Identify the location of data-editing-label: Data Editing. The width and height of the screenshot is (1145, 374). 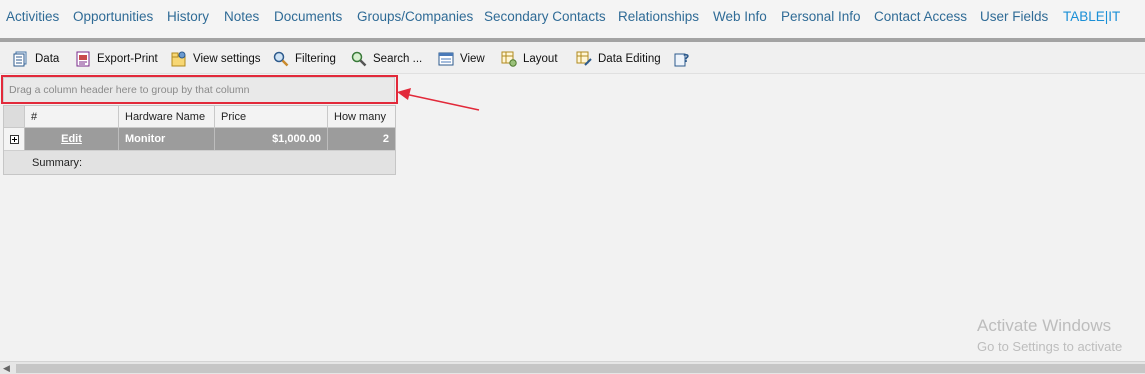
(629, 59).